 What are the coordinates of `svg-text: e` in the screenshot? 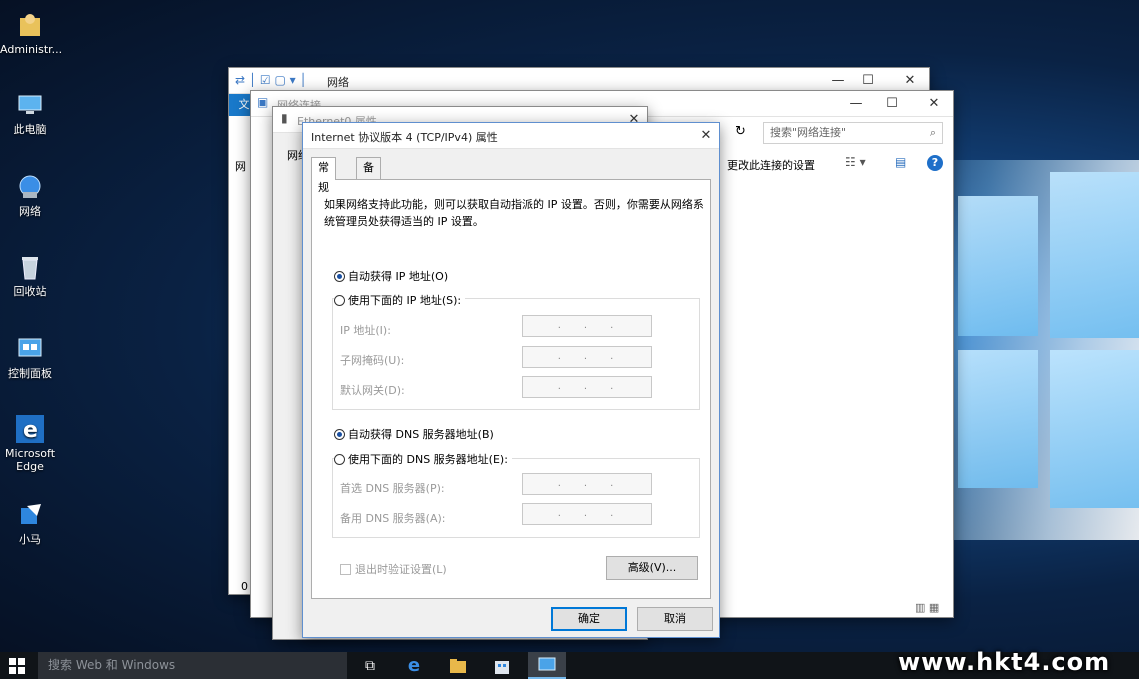 It's located at (30, 430).